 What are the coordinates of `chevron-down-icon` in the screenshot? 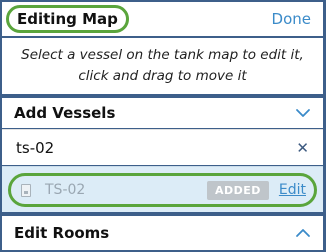 It's located at (303, 113).